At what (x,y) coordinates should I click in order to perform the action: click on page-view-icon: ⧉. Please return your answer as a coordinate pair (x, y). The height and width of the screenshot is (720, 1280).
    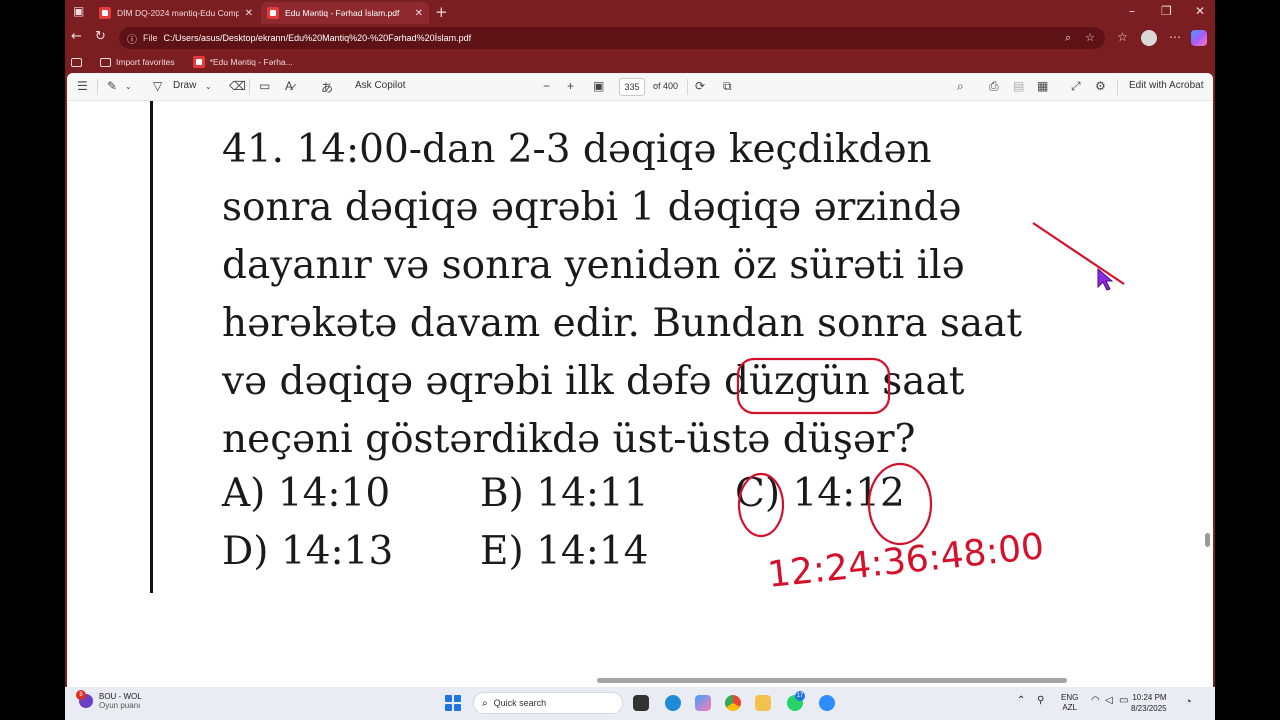
    Looking at the image, I should click on (727, 86).